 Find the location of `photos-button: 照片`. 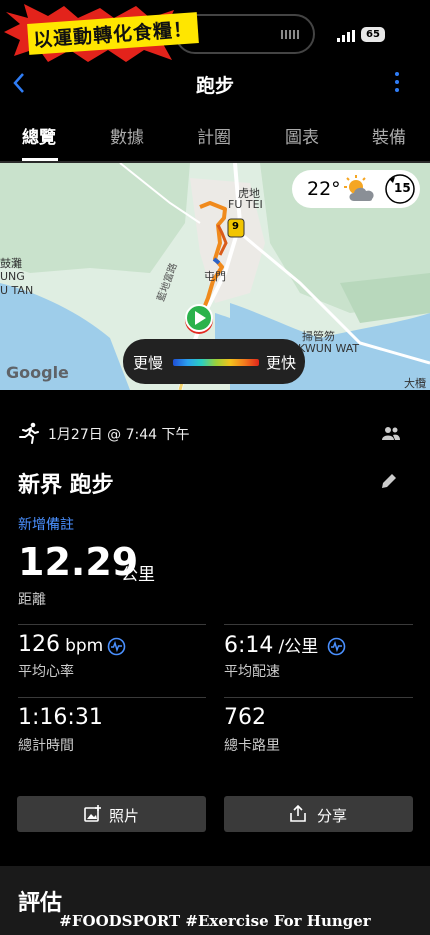

photos-button: 照片 is located at coordinates (111, 814).